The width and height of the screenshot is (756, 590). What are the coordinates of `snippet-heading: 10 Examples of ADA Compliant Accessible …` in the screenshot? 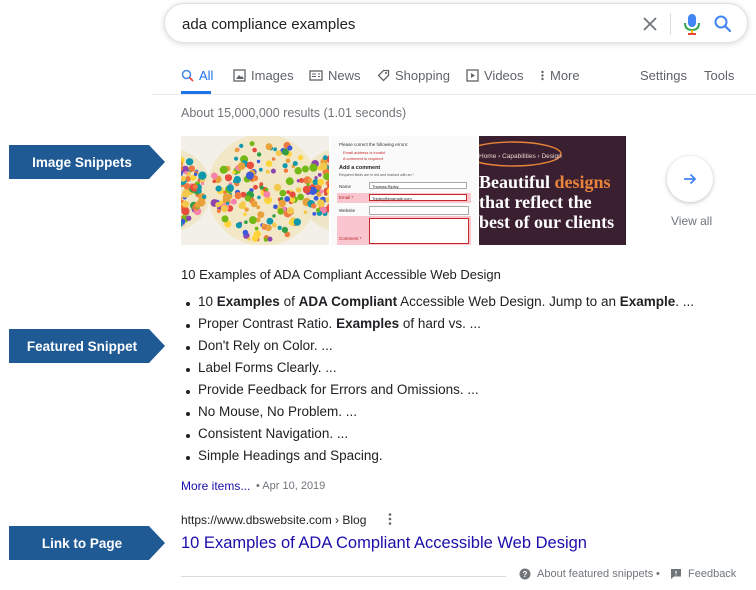 It's located at (341, 274).